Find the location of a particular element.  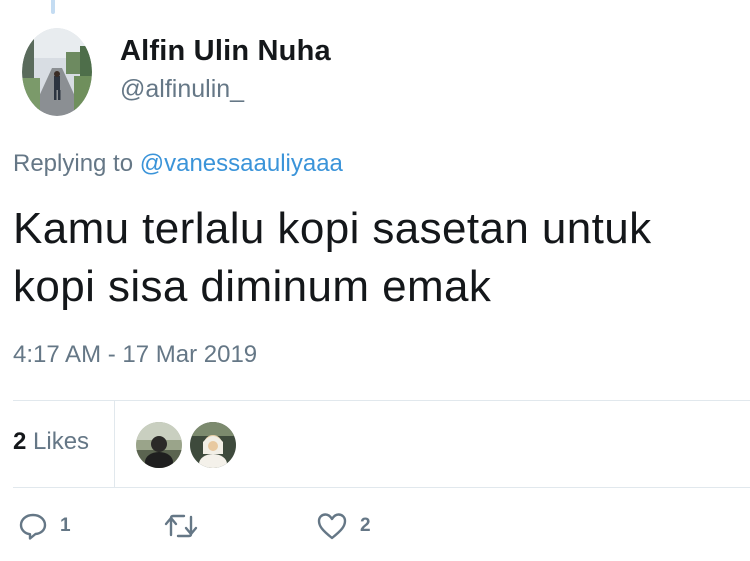

tweet-timestamp: 4:17 AM - 17 Mar 2019 is located at coordinates (135, 355).